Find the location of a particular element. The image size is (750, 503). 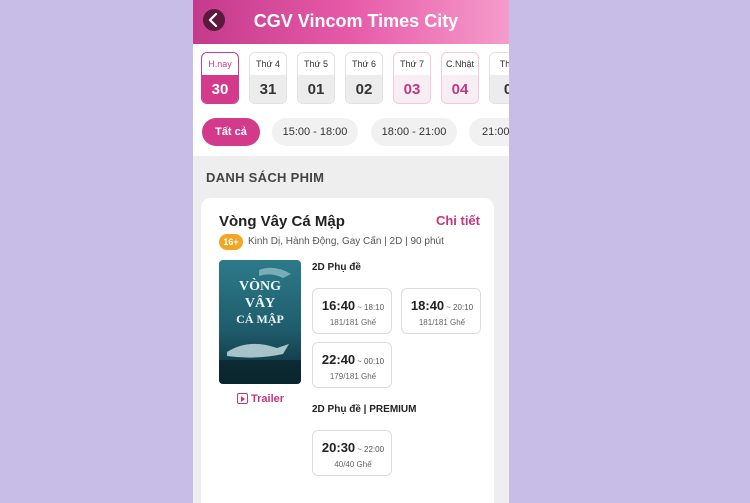

date-tab: C.Nhật 04 is located at coordinates (460, 78).